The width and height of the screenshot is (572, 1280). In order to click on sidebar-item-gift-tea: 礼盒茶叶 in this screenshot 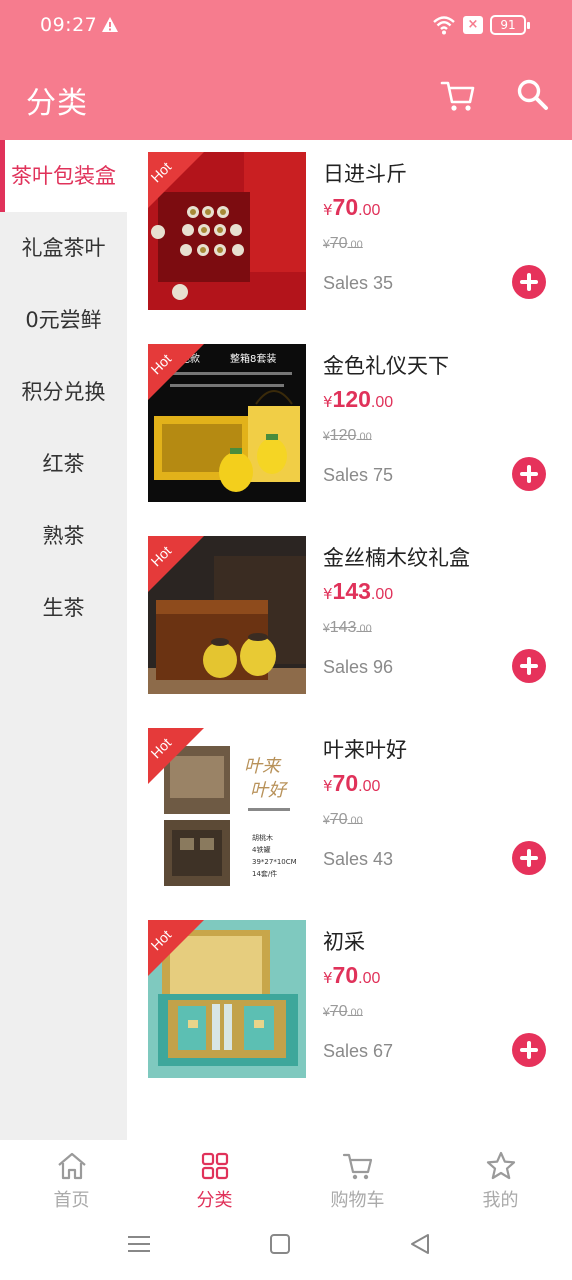, I will do `click(63, 248)`.